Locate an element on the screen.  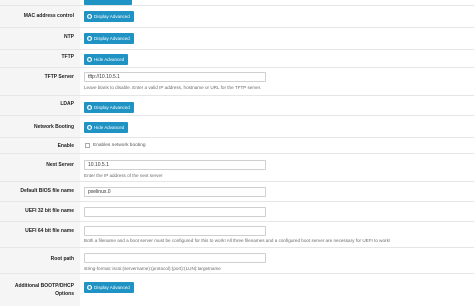
root-path-label: Root path is located at coordinates (62, 259).